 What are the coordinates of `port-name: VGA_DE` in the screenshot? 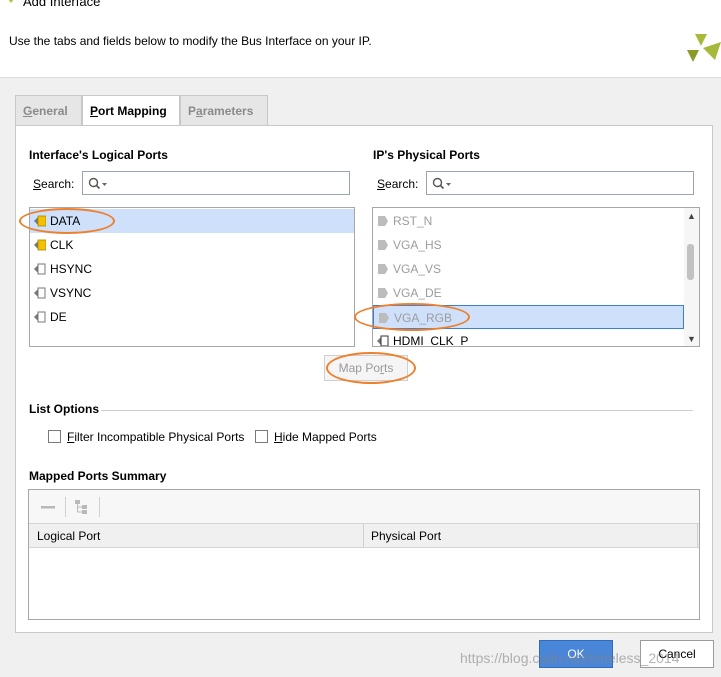 It's located at (417, 293).